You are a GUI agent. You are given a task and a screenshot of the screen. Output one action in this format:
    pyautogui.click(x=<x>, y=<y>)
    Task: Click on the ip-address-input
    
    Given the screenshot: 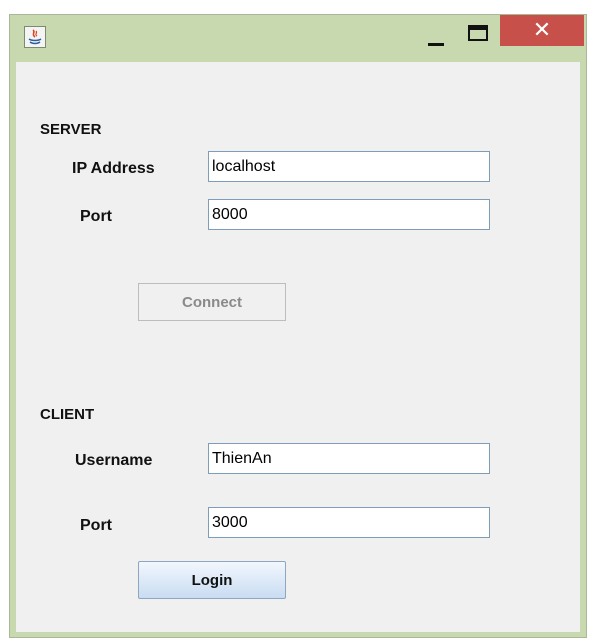 What is the action you would take?
    pyautogui.click(x=349, y=166)
    